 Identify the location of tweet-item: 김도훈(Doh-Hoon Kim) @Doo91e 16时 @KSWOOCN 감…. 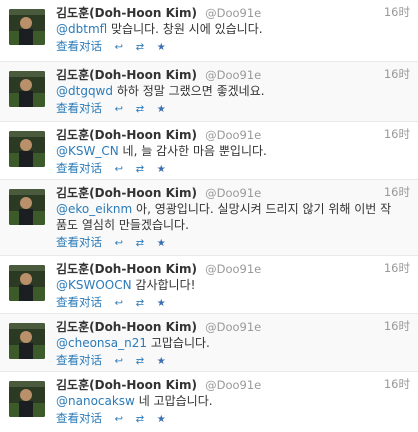
(209, 285).